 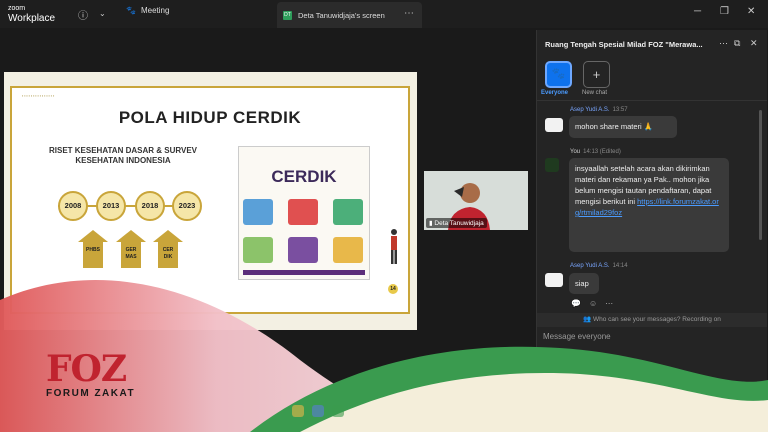 What do you see at coordinates (587, 319) in the screenshot?
I see `people-icon: 👥` at bounding box center [587, 319].